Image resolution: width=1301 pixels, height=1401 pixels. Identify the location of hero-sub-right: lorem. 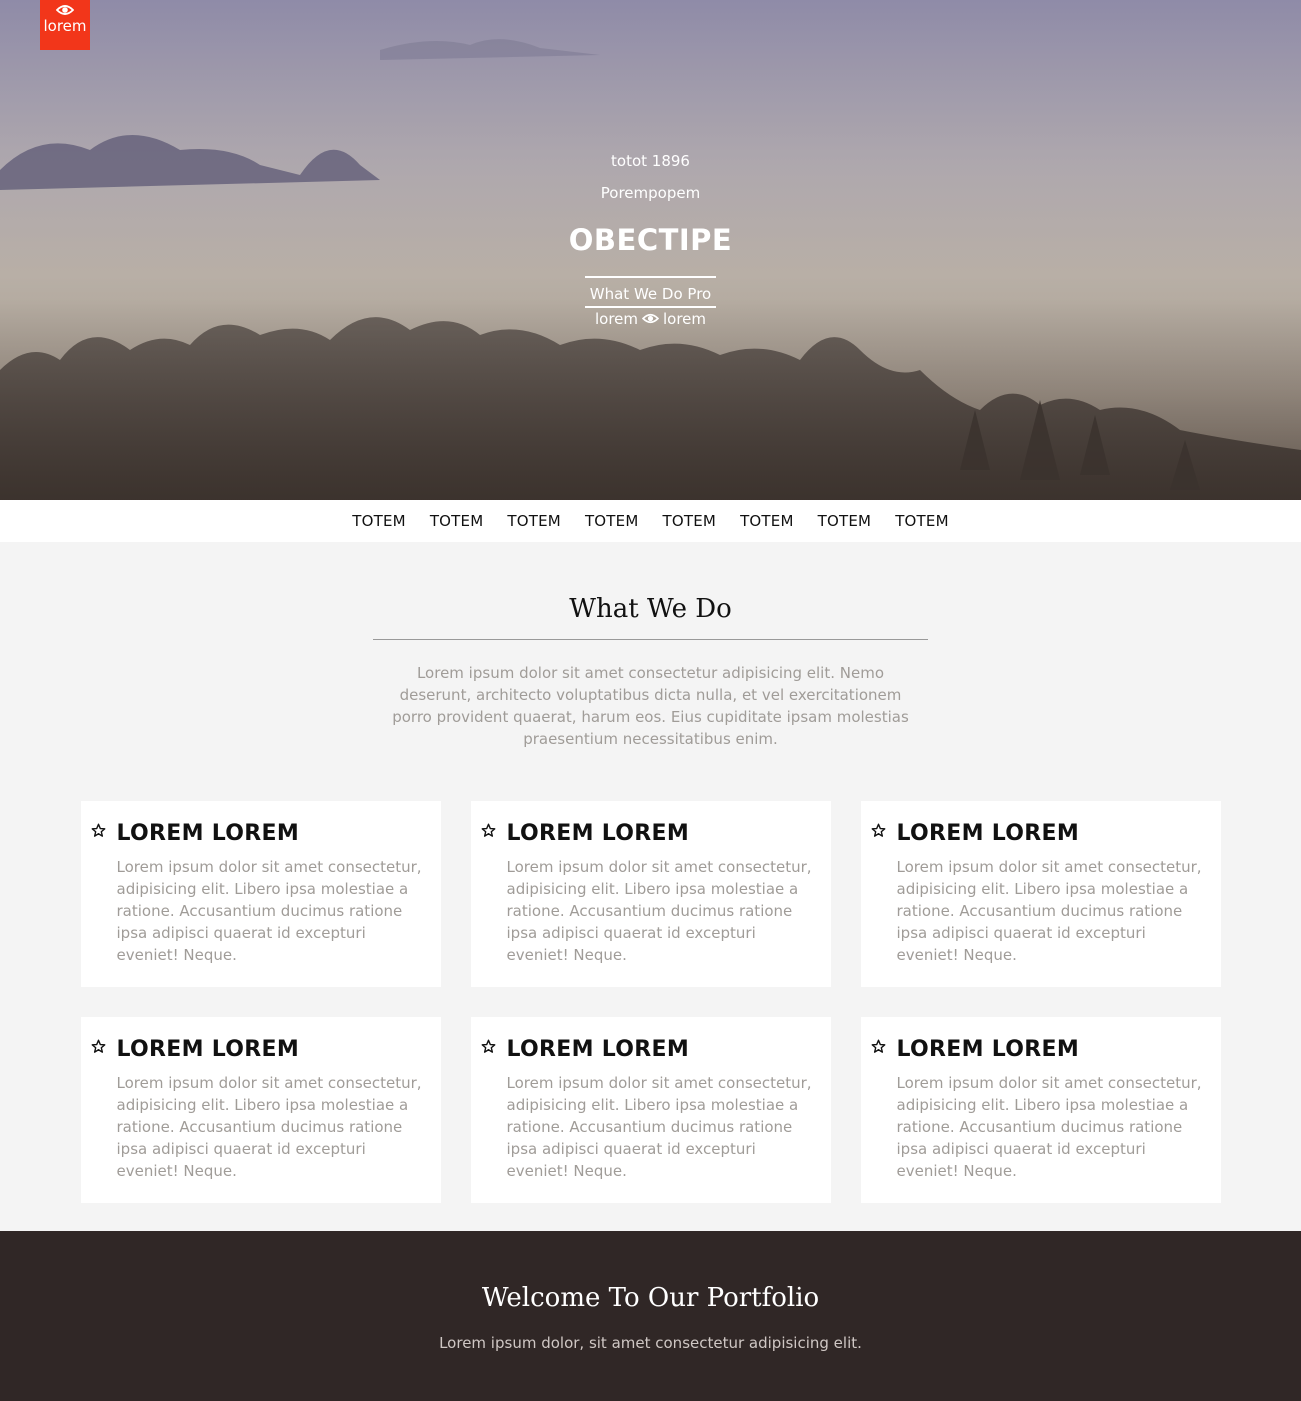
(685, 319).